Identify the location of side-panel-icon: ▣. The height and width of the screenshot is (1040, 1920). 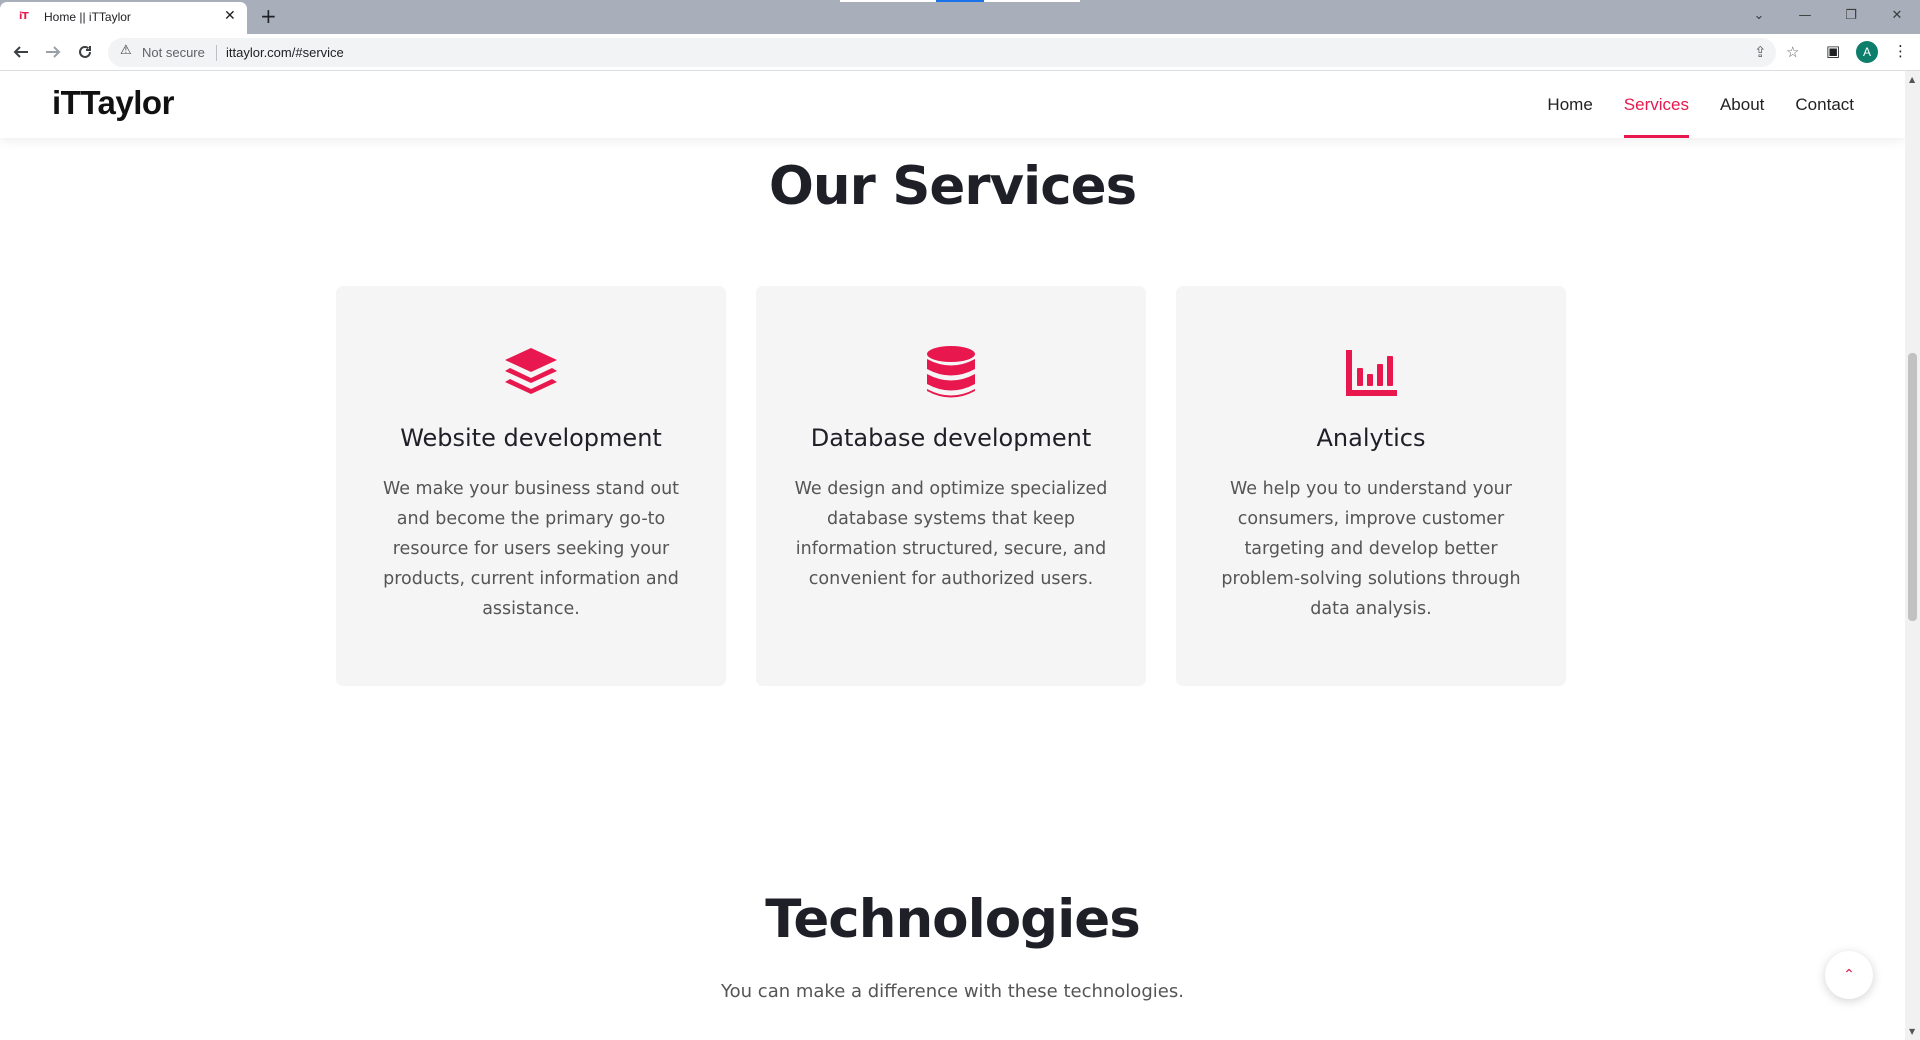
(1833, 51).